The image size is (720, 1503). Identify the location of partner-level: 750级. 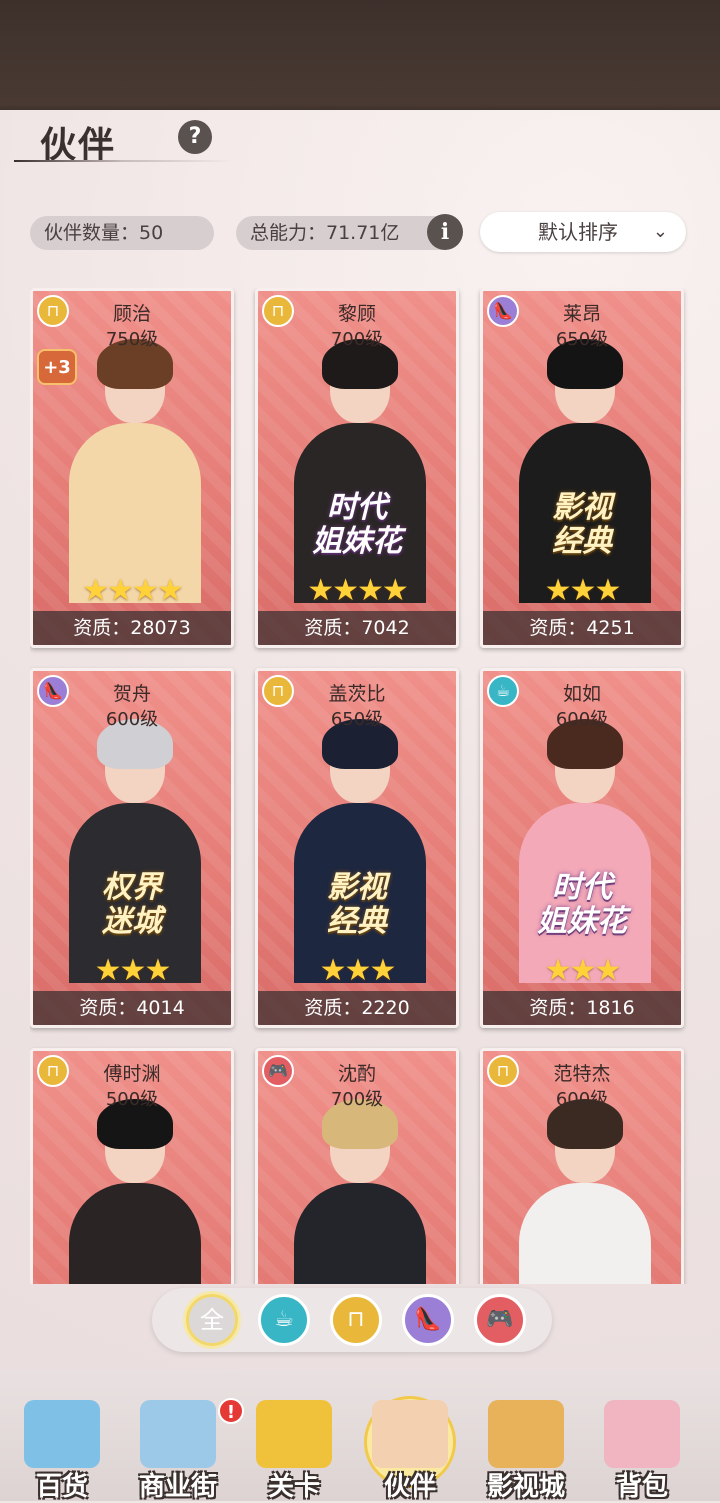
(132, 339).